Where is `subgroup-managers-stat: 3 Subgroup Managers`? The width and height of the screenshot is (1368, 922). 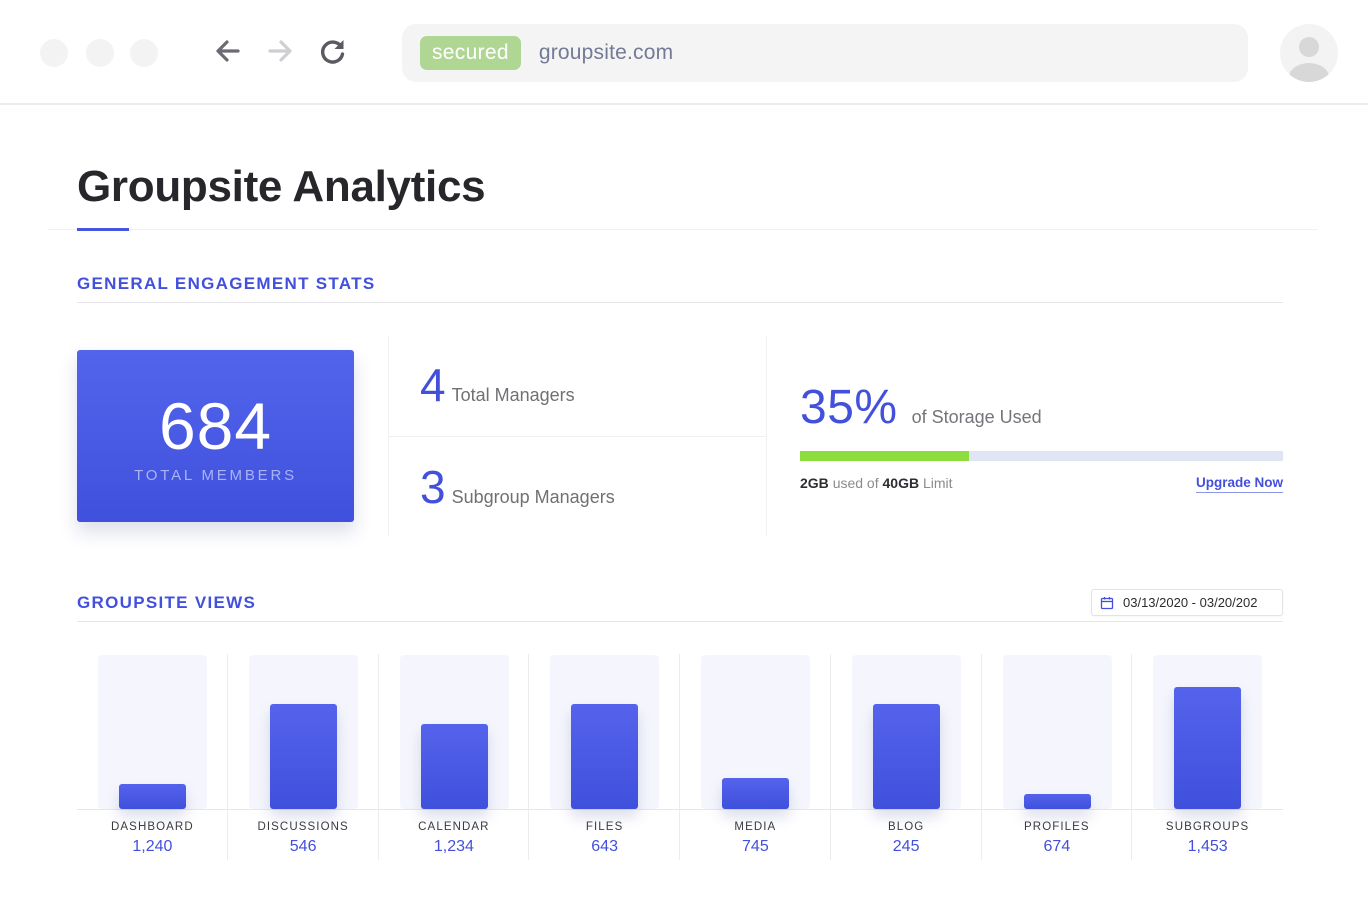 subgroup-managers-stat: 3 Subgroup Managers is located at coordinates (517, 487).